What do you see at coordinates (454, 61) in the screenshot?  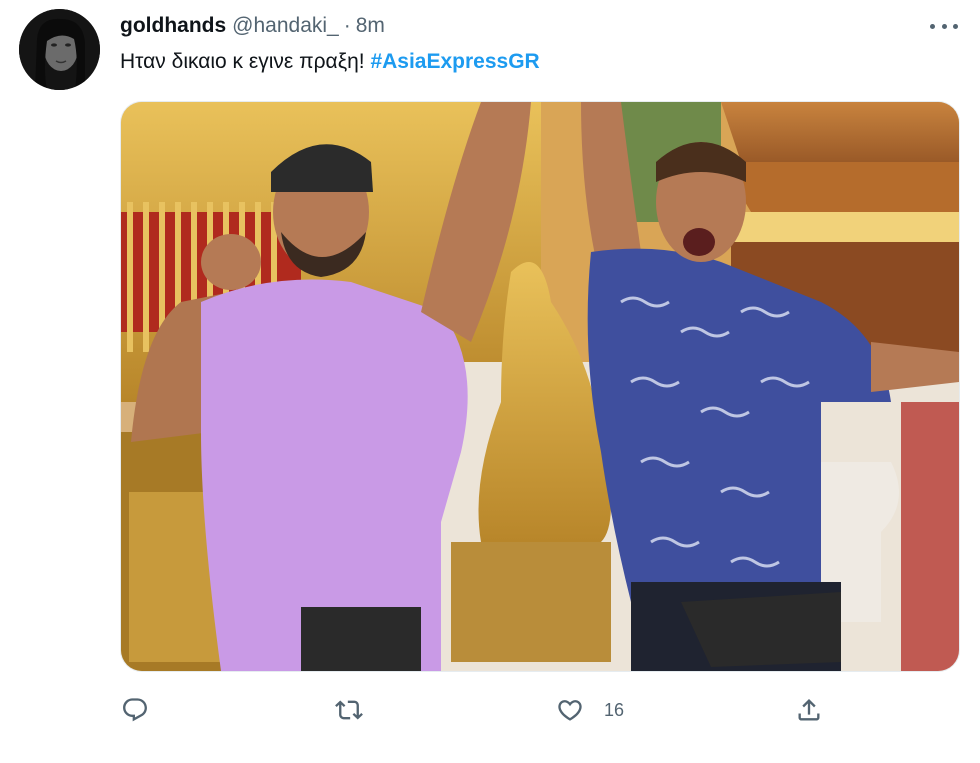 I see `hashtag-link: #AsiaExpressGR` at bounding box center [454, 61].